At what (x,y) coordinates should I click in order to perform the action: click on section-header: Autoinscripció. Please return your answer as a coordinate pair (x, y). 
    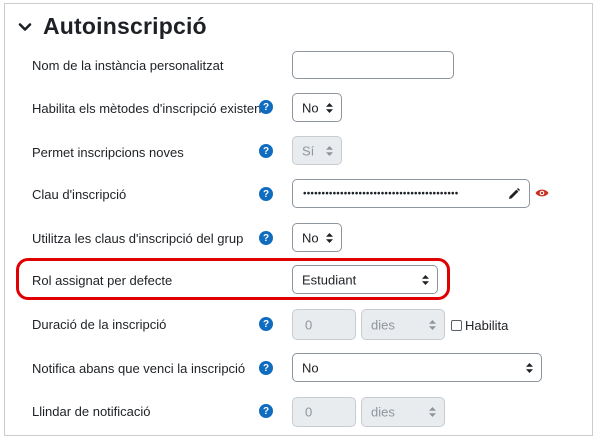
    Looking at the image, I should click on (112, 26).